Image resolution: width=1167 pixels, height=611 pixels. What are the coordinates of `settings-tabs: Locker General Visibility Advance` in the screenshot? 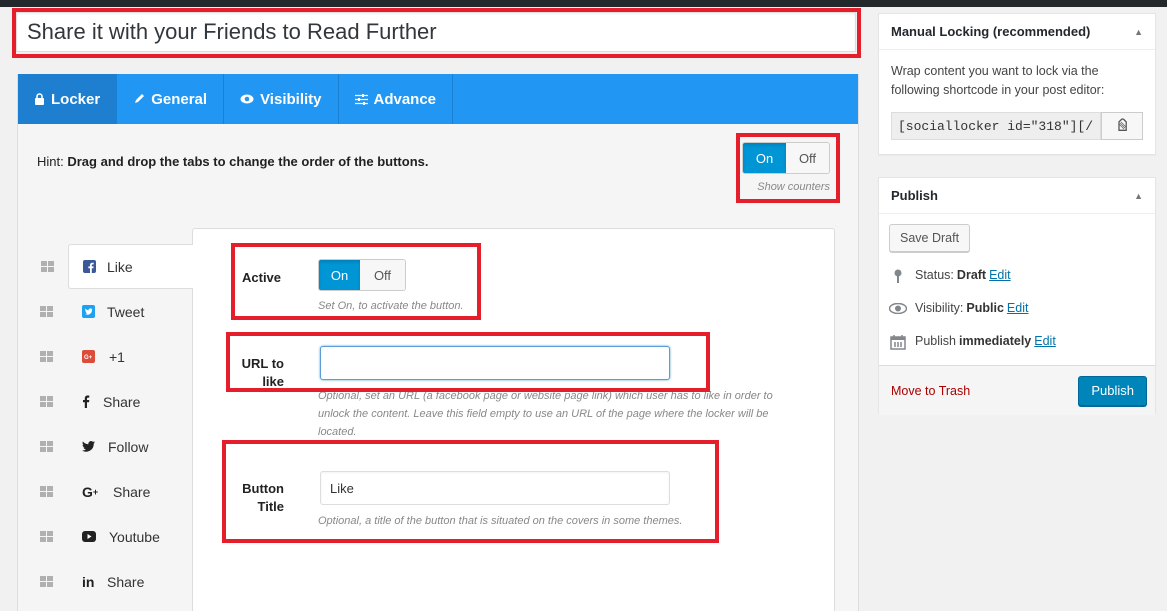 It's located at (438, 99).